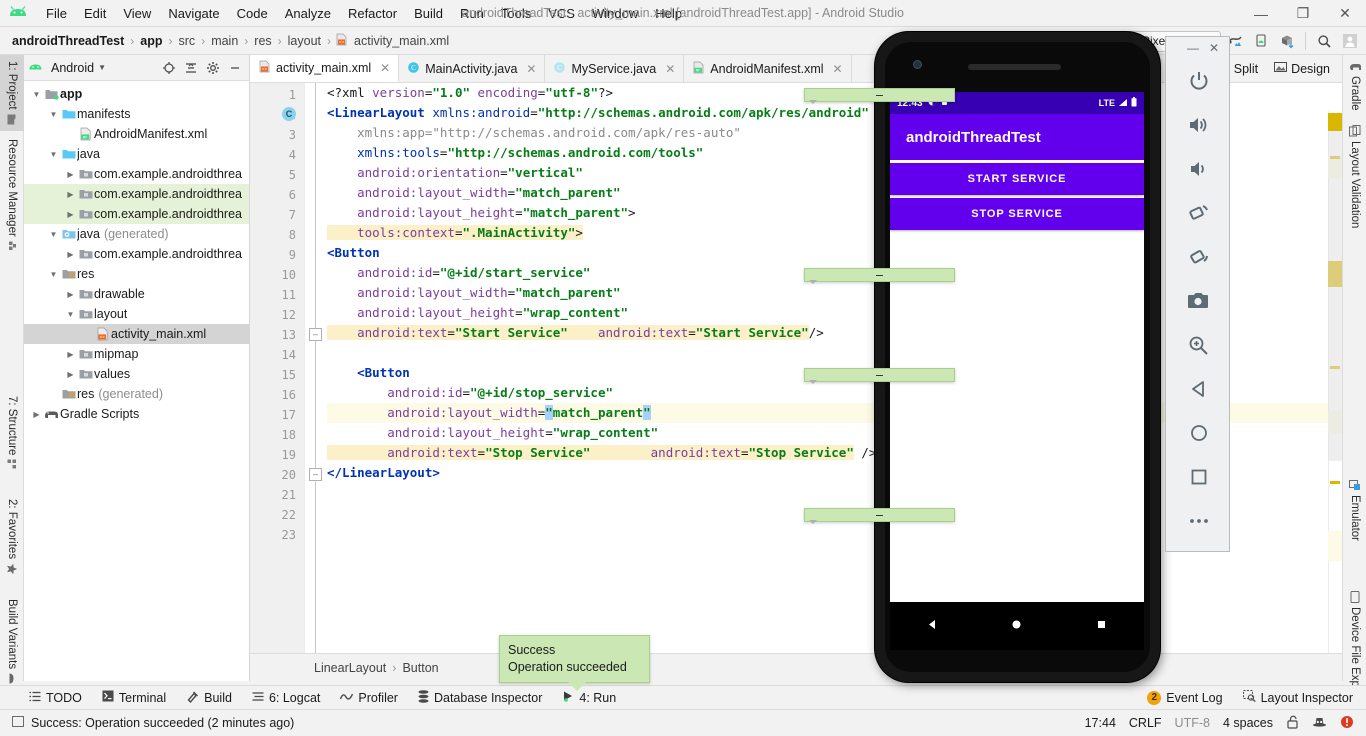  Describe the element at coordinates (55, 698) in the screenshot. I see `tool-button-todo: TODO` at that location.